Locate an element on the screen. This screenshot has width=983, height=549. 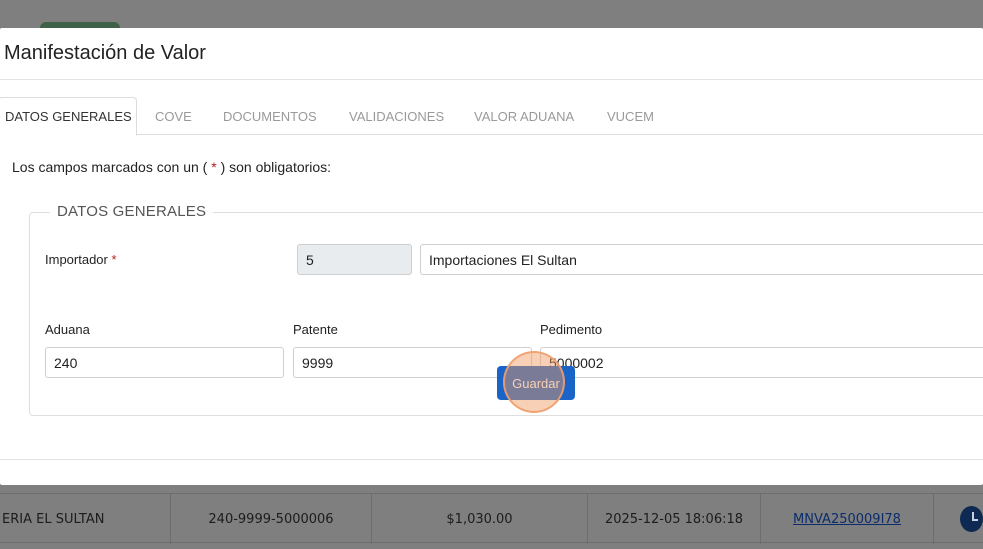
required-note-suffix: ) son obligatorios: is located at coordinates (276, 167).